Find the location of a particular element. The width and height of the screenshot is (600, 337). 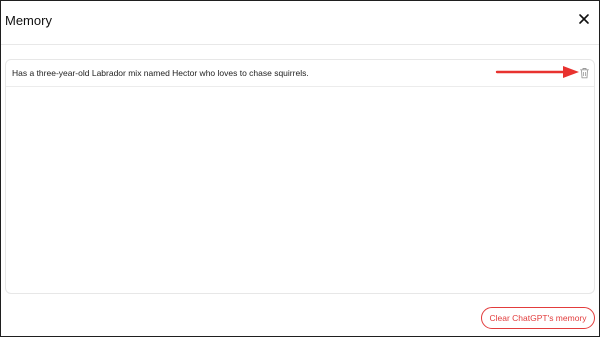

trash-icon is located at coordinates (584, 73).